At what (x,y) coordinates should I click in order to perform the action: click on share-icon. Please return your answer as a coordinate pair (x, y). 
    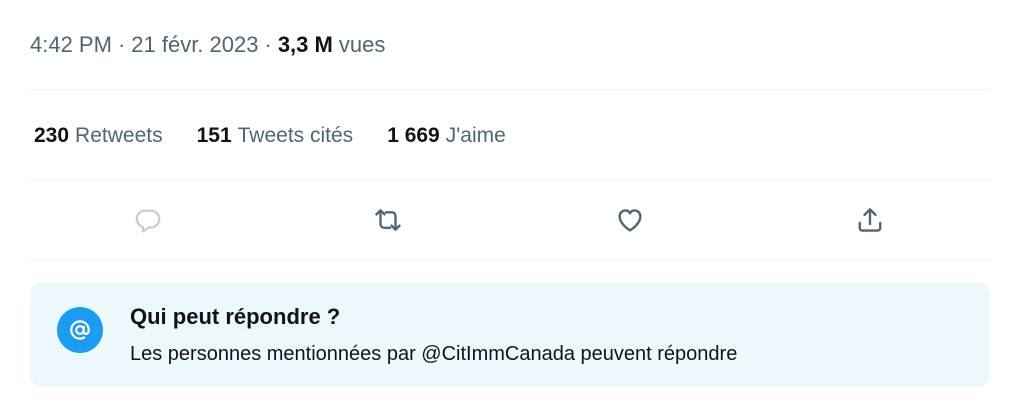
    Looking at the image, I should click on (870, 220).